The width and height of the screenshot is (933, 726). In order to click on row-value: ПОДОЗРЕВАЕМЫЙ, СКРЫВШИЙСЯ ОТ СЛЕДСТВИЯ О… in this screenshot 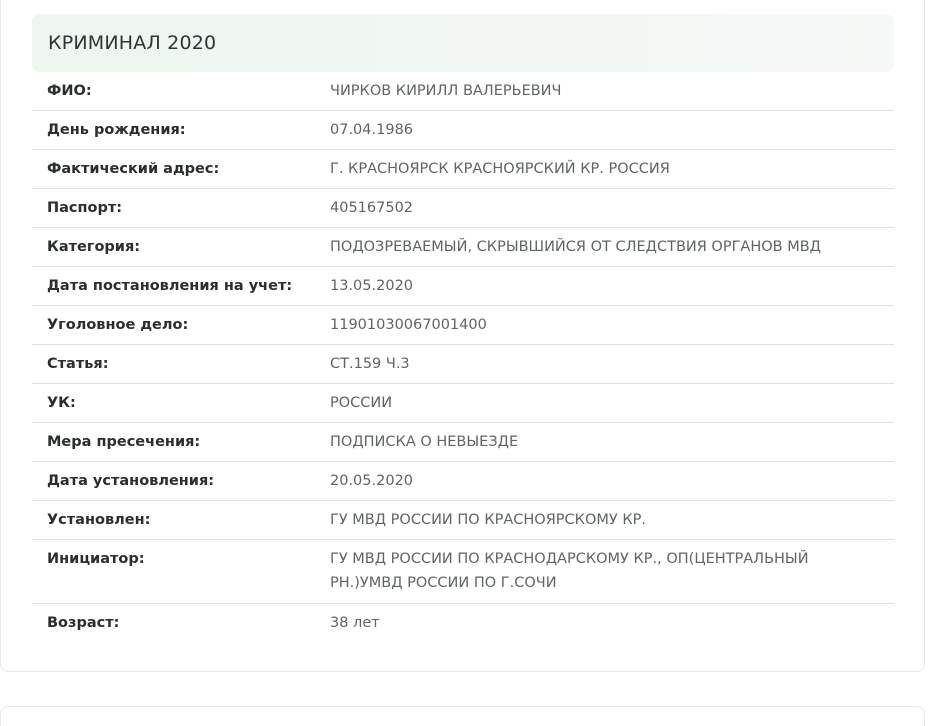, I will do `click(576, 247)`.